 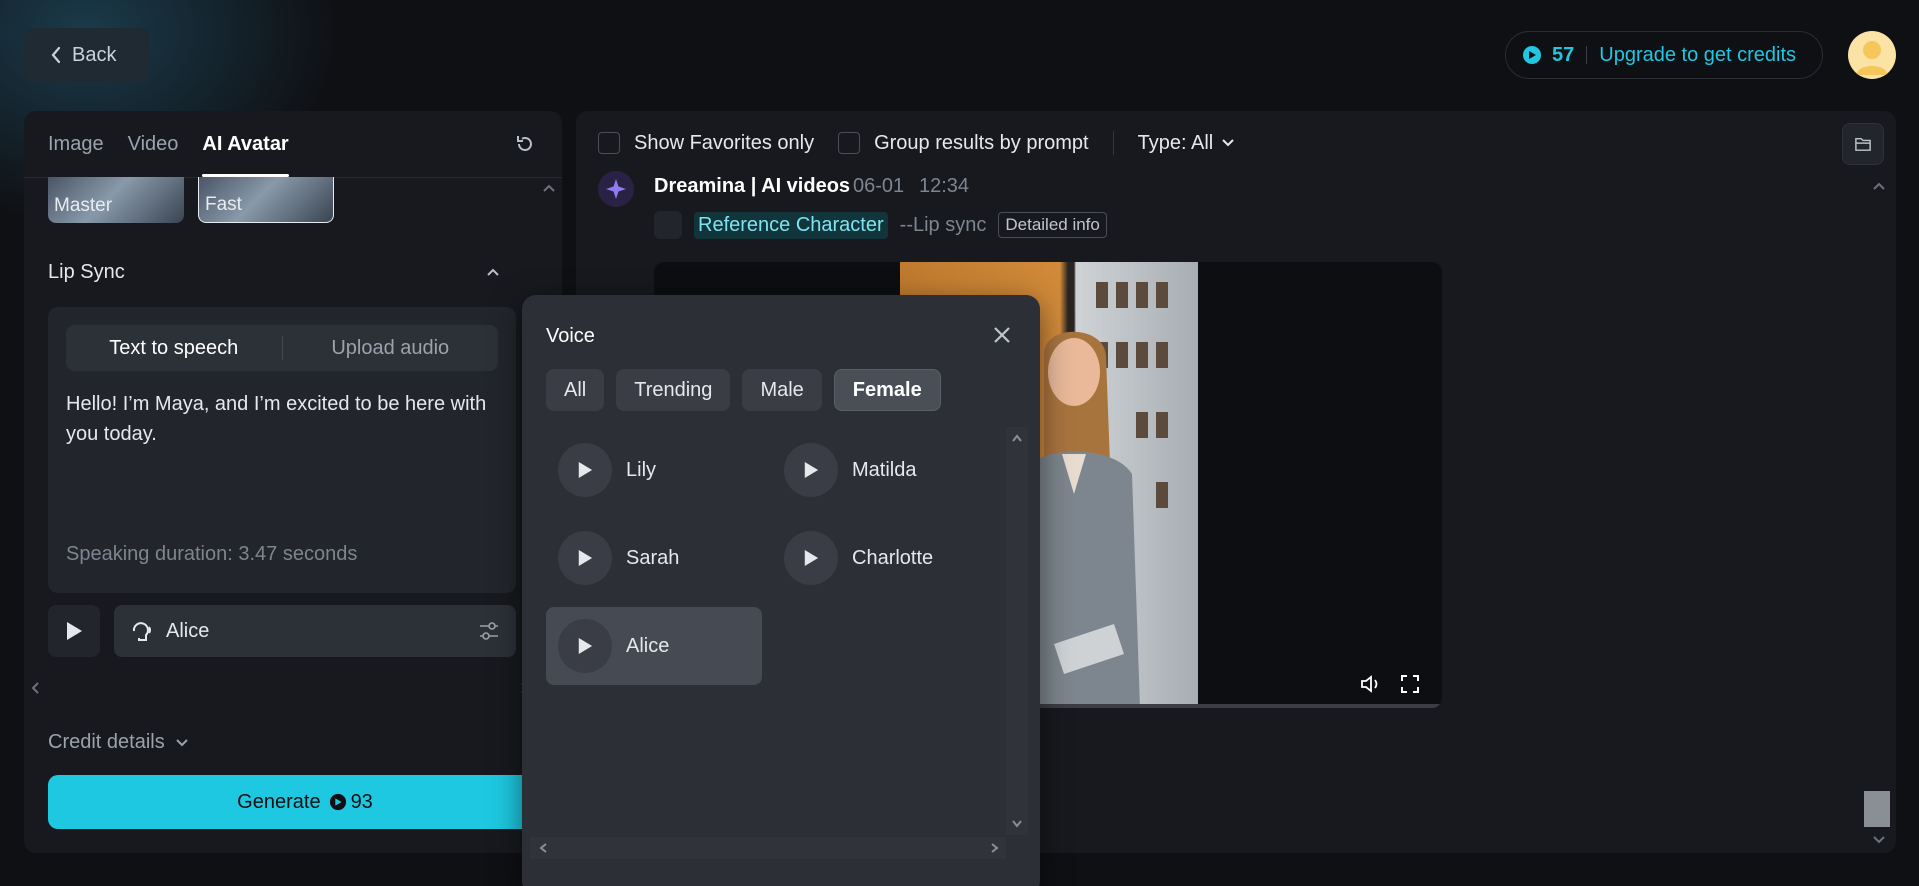 What do you see at coordinates (641, 469) in the screenshot?
I see `voice-name: Lily` at bounding box center [641, 469].